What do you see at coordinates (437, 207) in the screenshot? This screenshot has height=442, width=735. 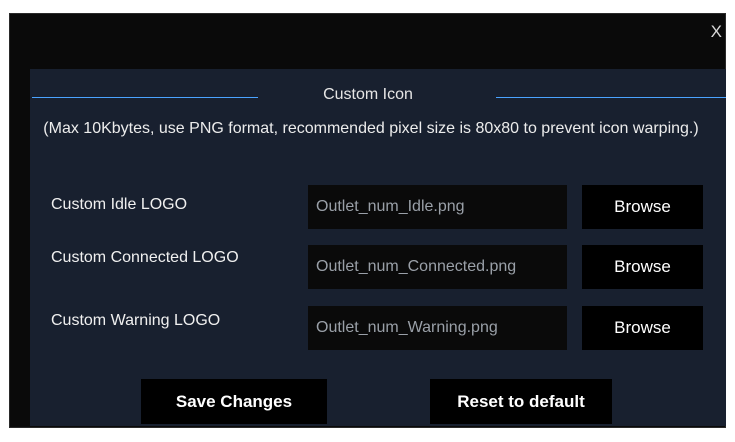 I see `idle-logo-field` at bounding box center [437, 207].